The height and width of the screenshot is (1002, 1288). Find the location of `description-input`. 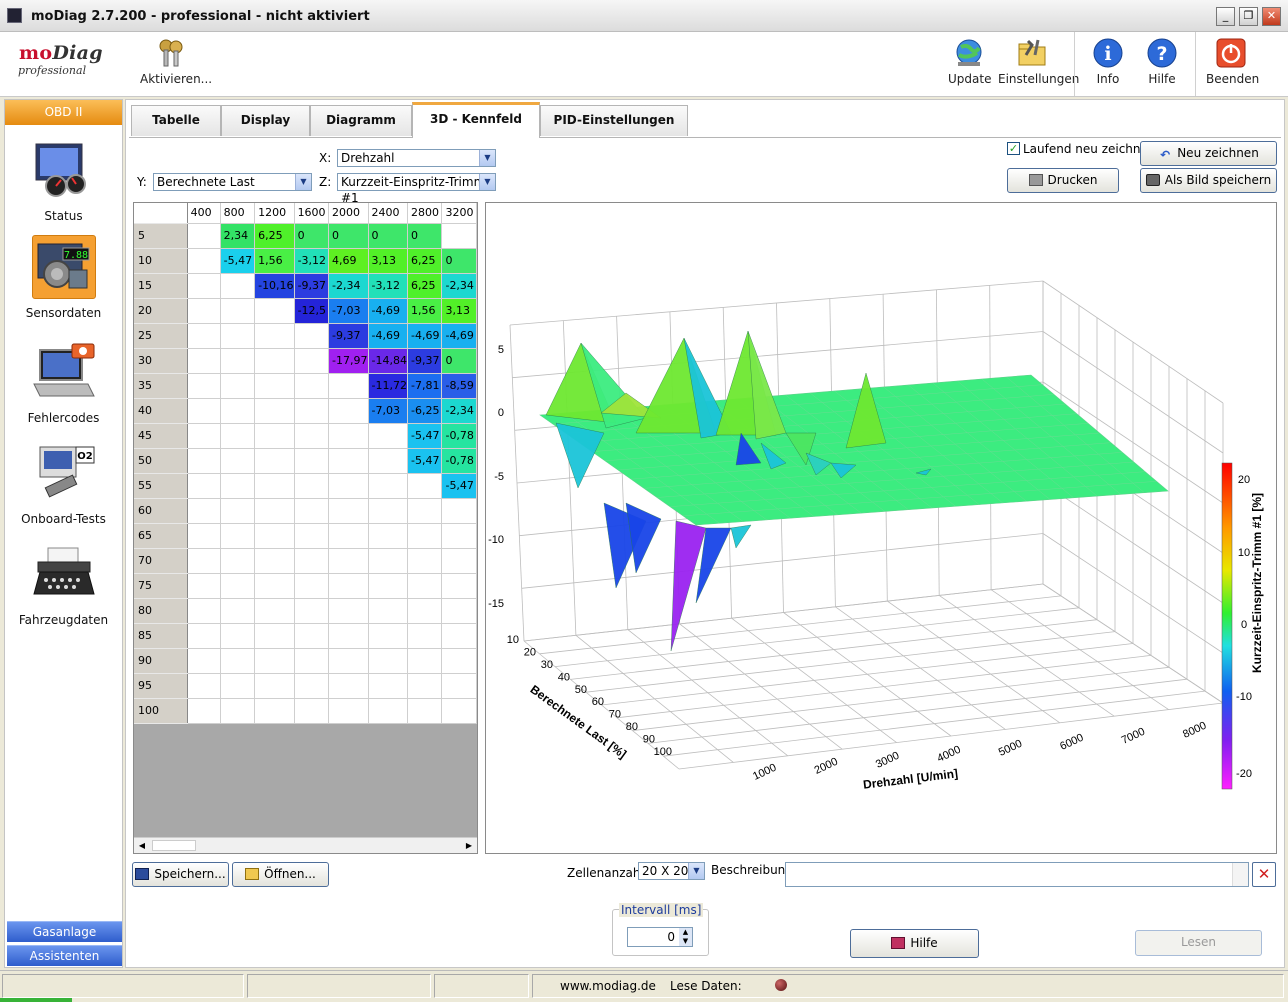

description-input is located at coordinates (1017, 874).